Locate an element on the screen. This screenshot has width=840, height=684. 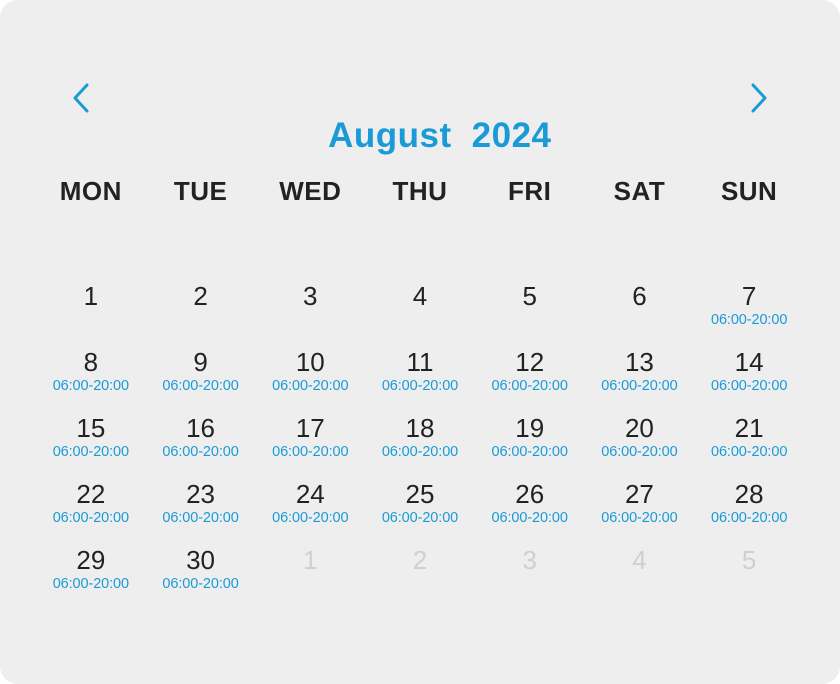
day-cell-18: 18 06:00-20:00 is located at coordinates (420, 445).